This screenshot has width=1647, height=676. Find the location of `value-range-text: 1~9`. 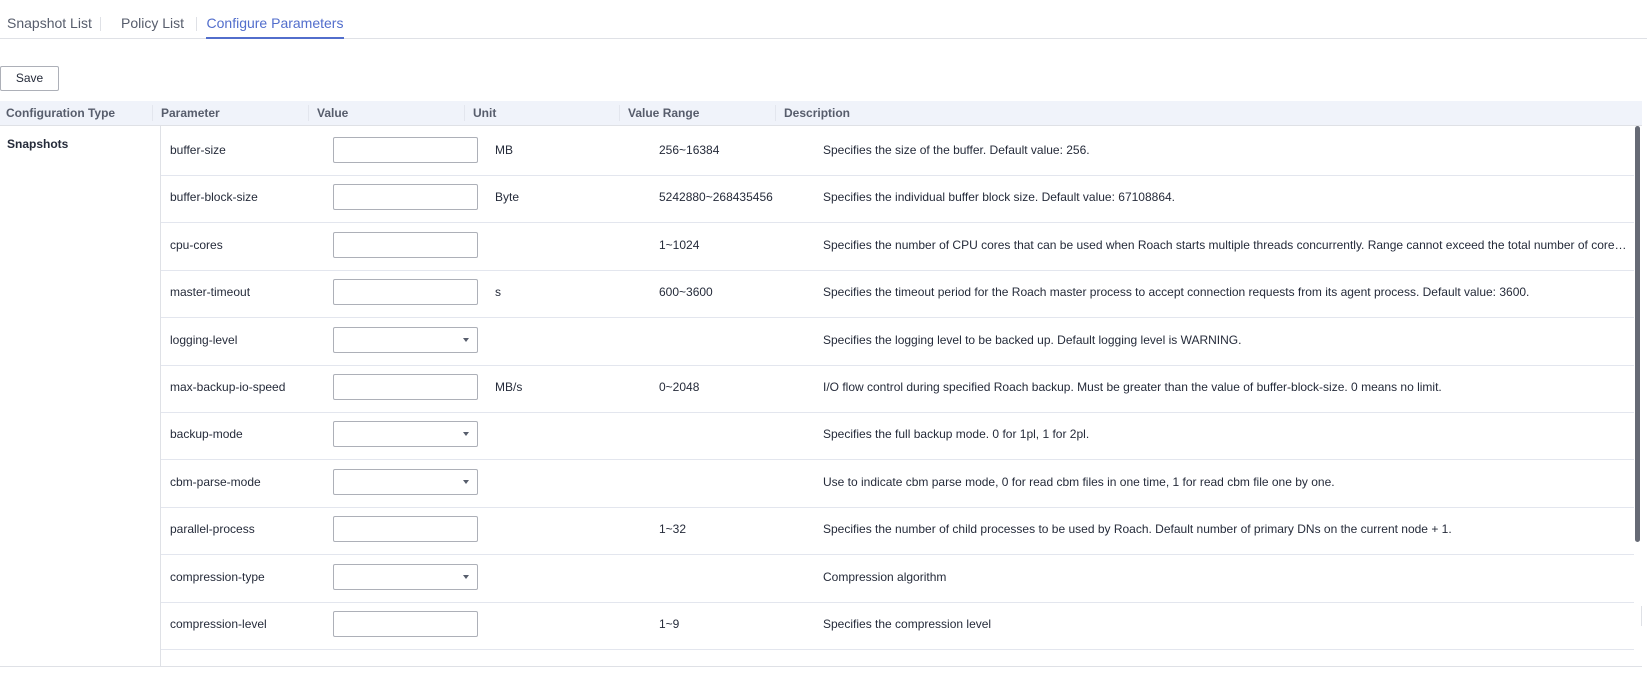

value-range-text: 1~9 is located at coordinates (669, 624).